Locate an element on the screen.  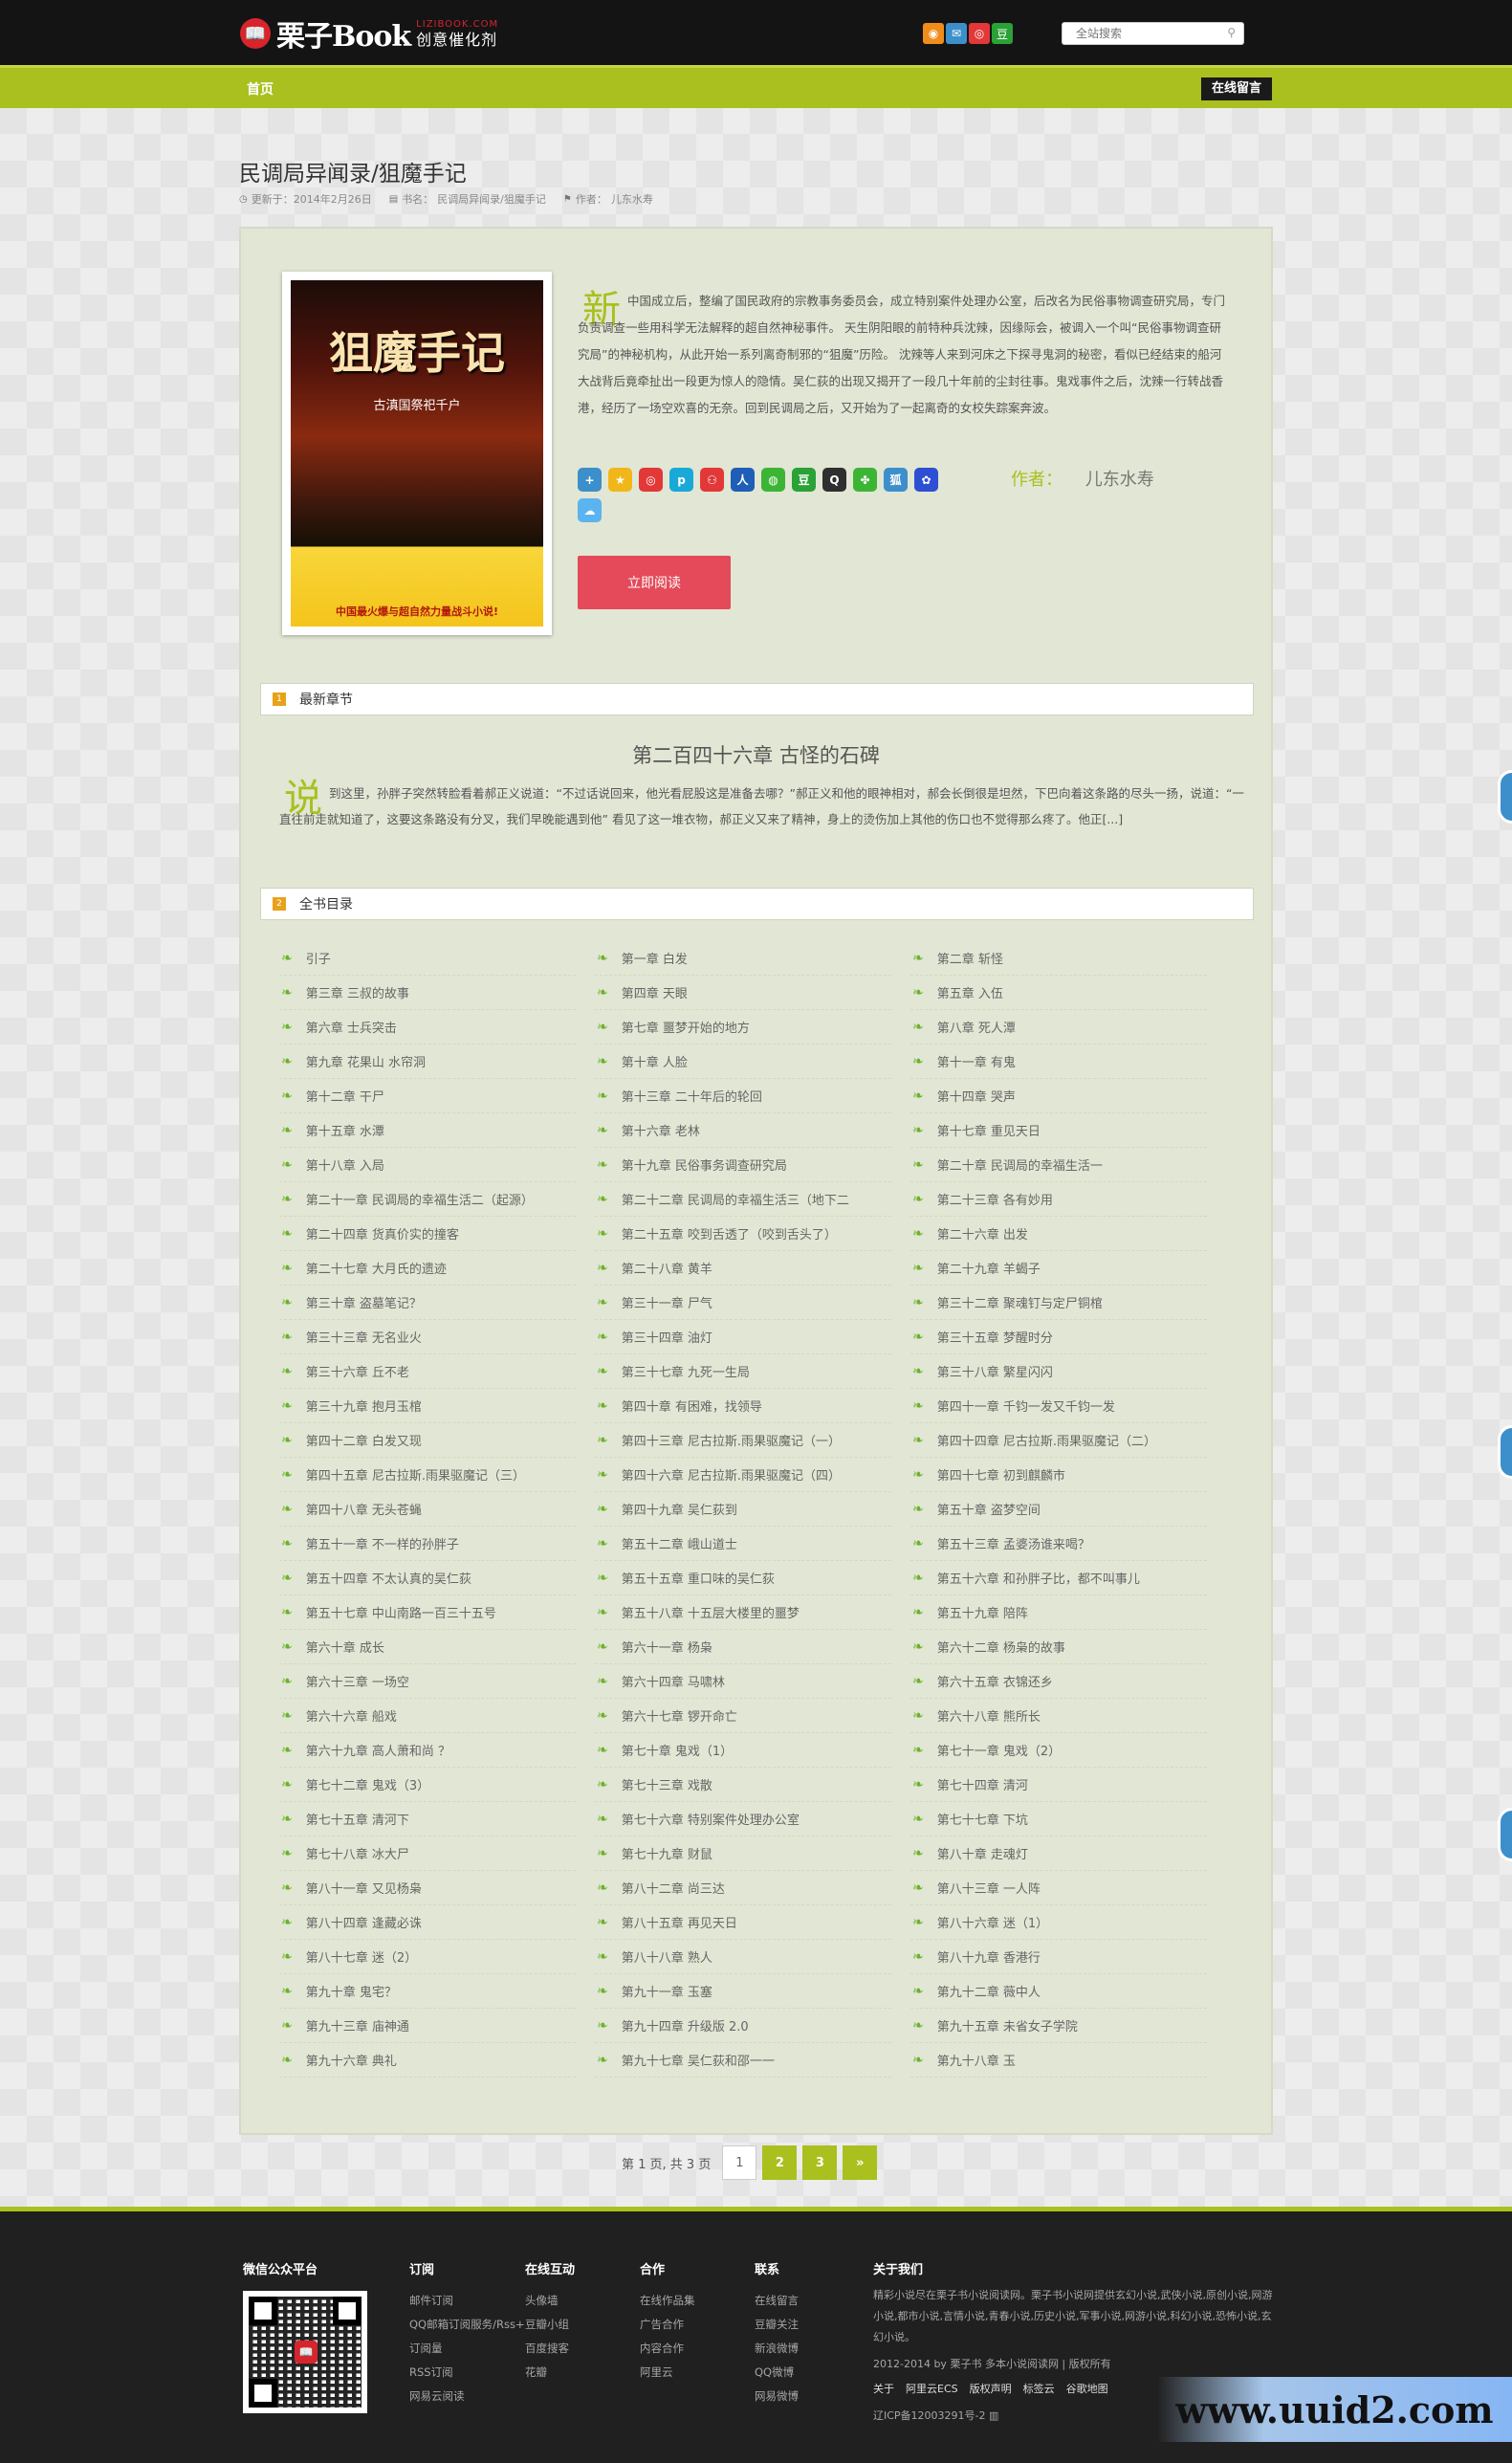
chapter-item: ❧ 第四十章 有困难，找领导 is located at coordinates (743, 1406).